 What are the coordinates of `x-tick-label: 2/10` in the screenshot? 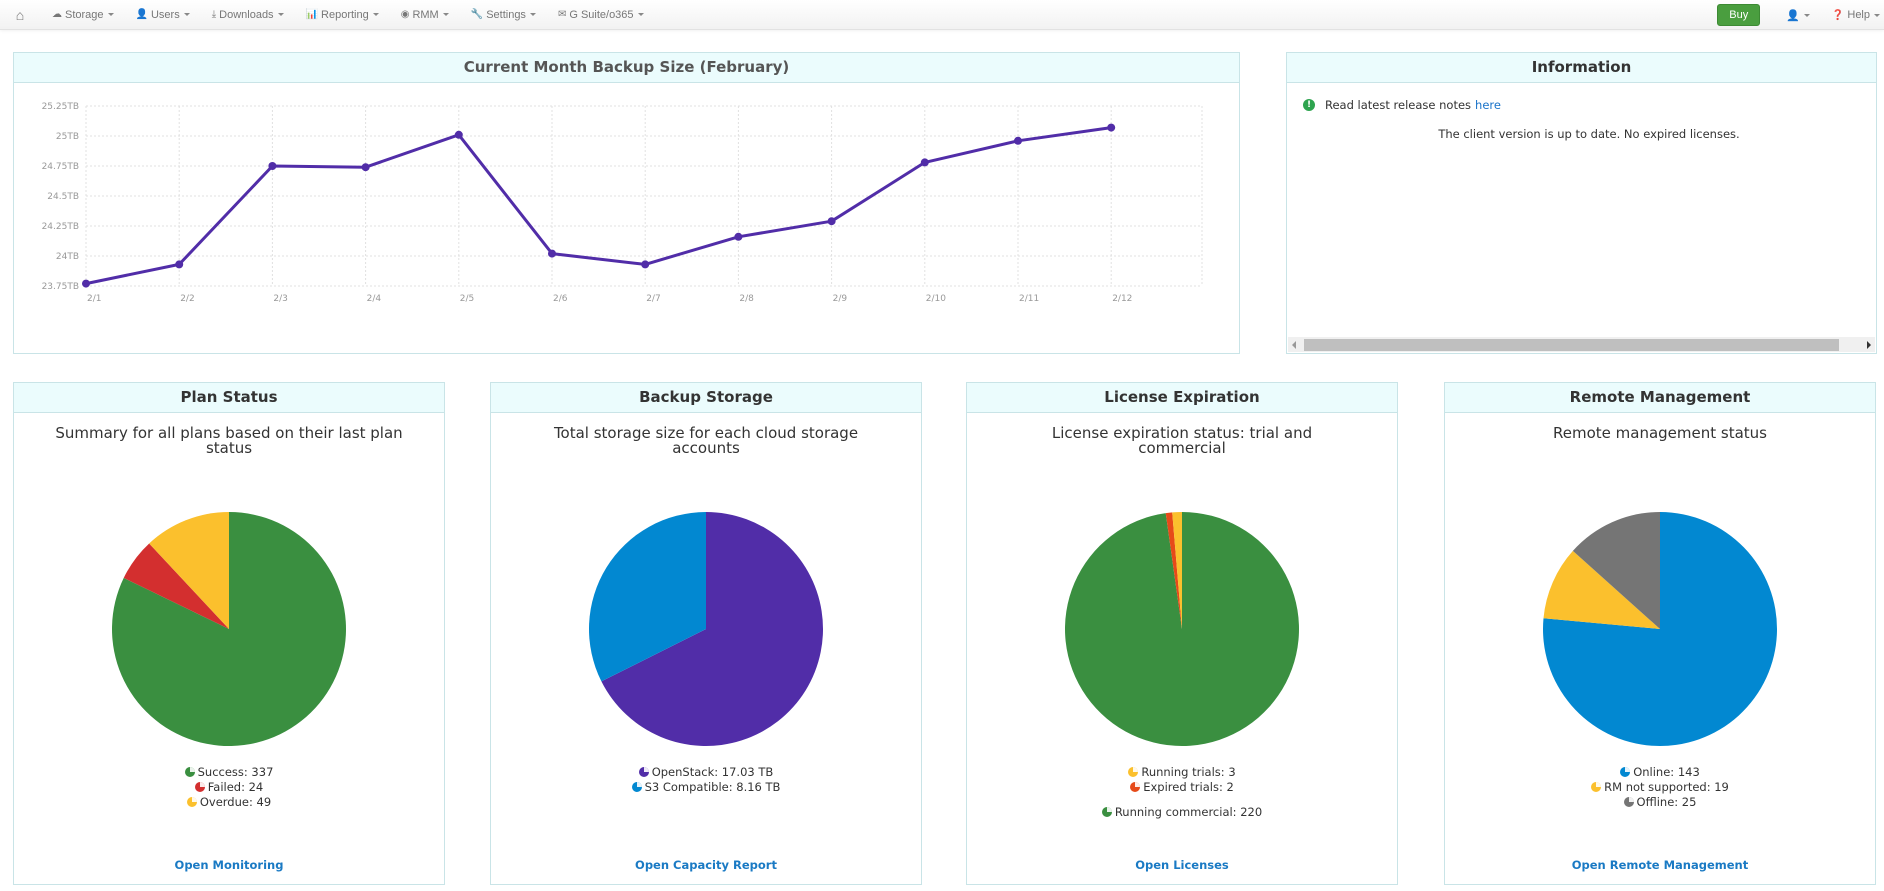 It's located at (936, 299).